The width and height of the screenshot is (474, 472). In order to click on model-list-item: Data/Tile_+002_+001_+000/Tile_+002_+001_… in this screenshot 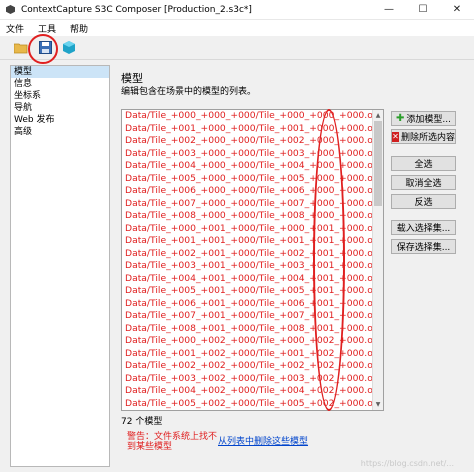, I will do `click(252, 254)`.